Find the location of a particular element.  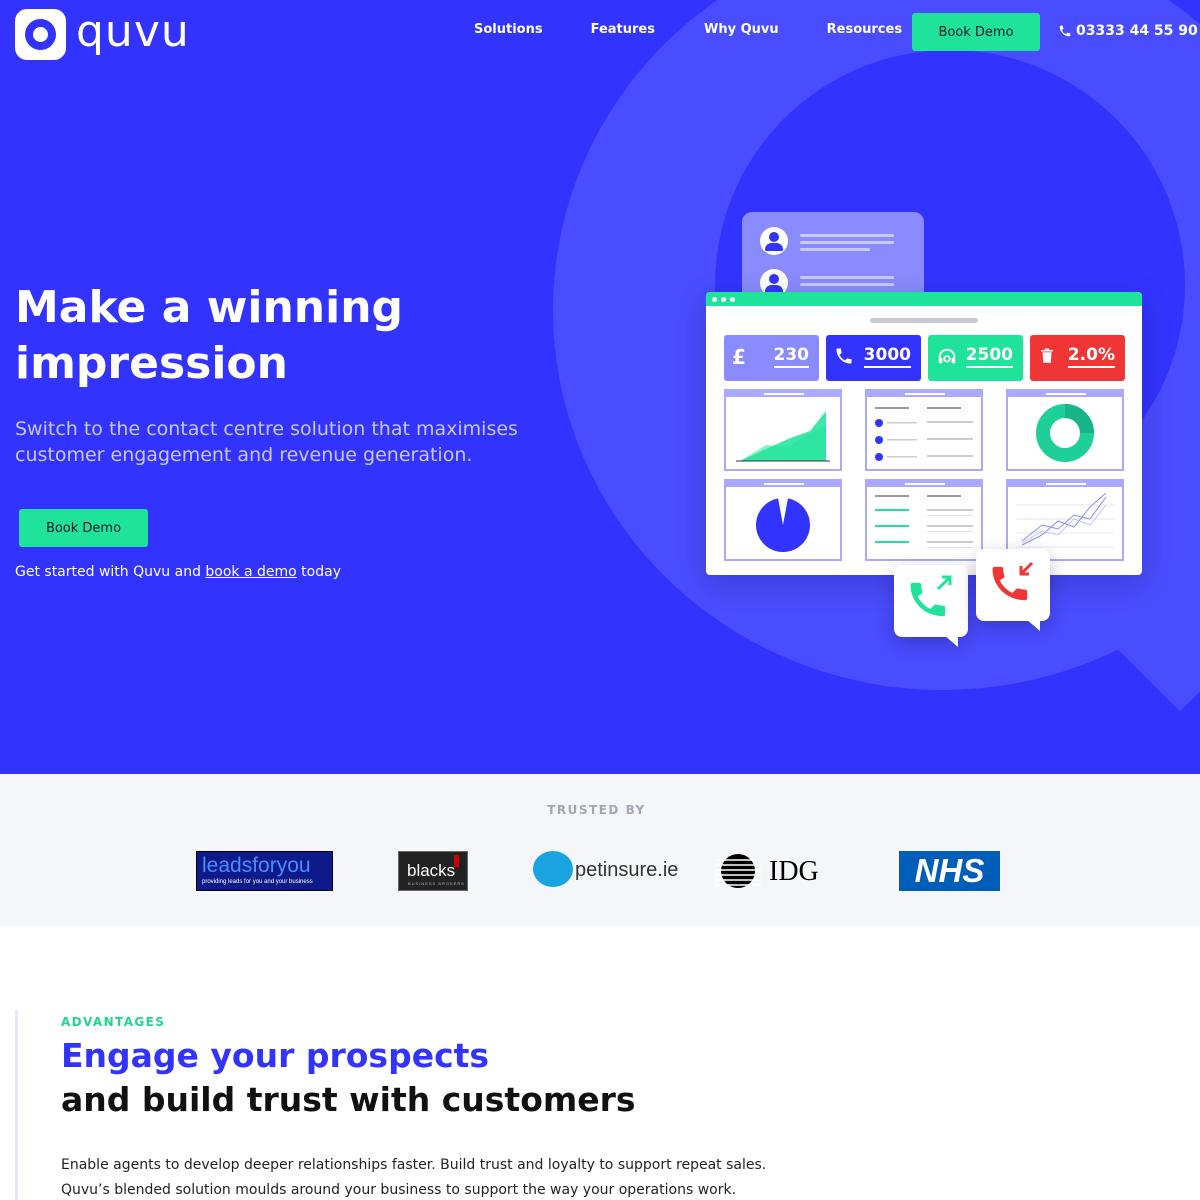

idg-globe-icon is located at coordinates (738, 871).